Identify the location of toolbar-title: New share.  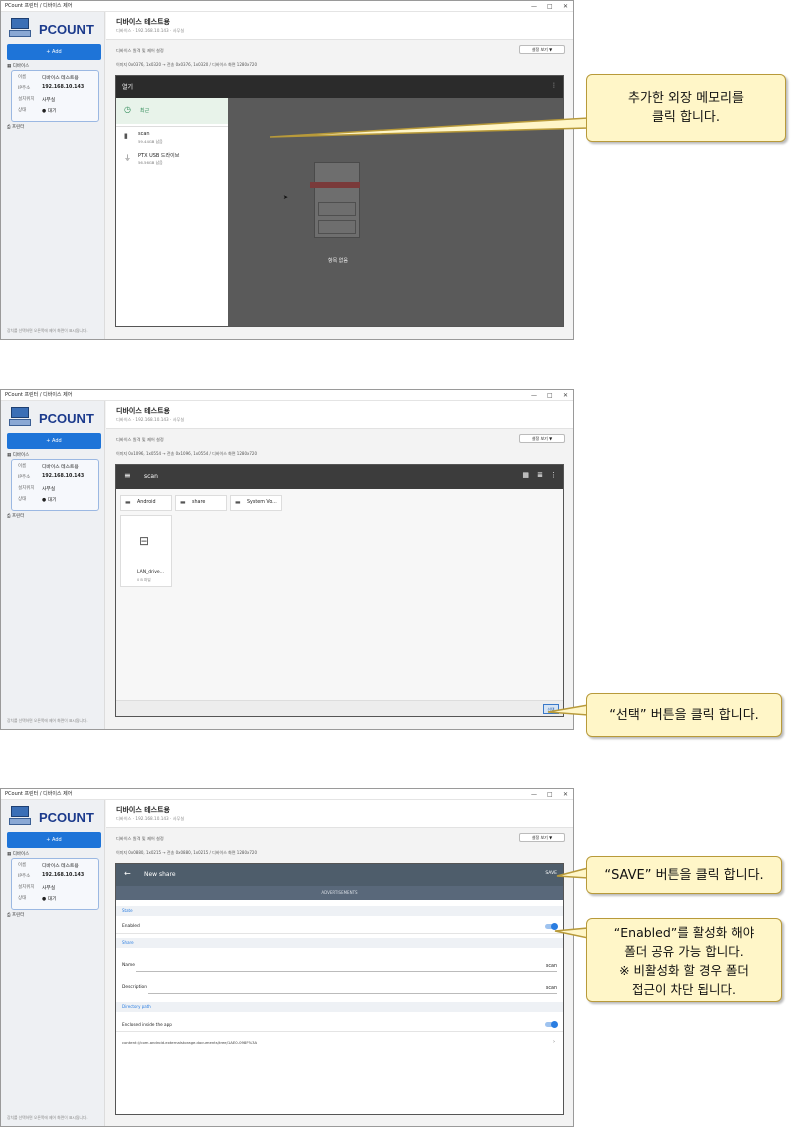
(160, 874).